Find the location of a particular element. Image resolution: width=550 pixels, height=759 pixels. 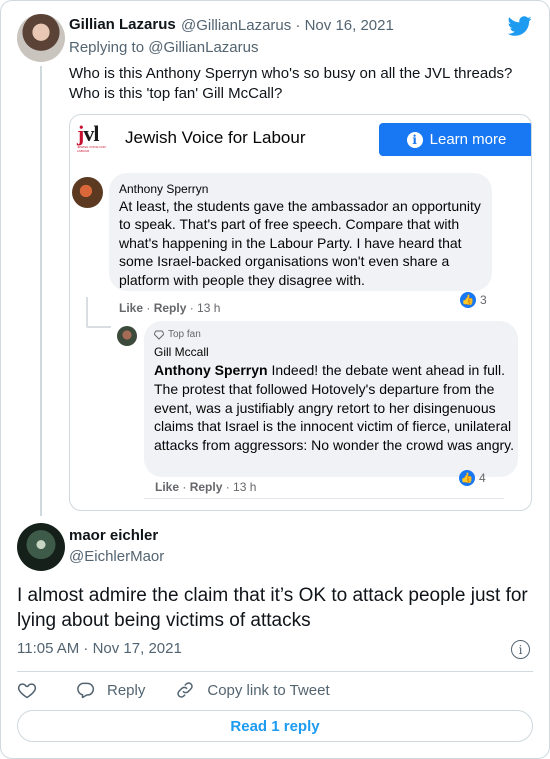

reaction-count: 👍 3 is located at coordinates (473, 300).